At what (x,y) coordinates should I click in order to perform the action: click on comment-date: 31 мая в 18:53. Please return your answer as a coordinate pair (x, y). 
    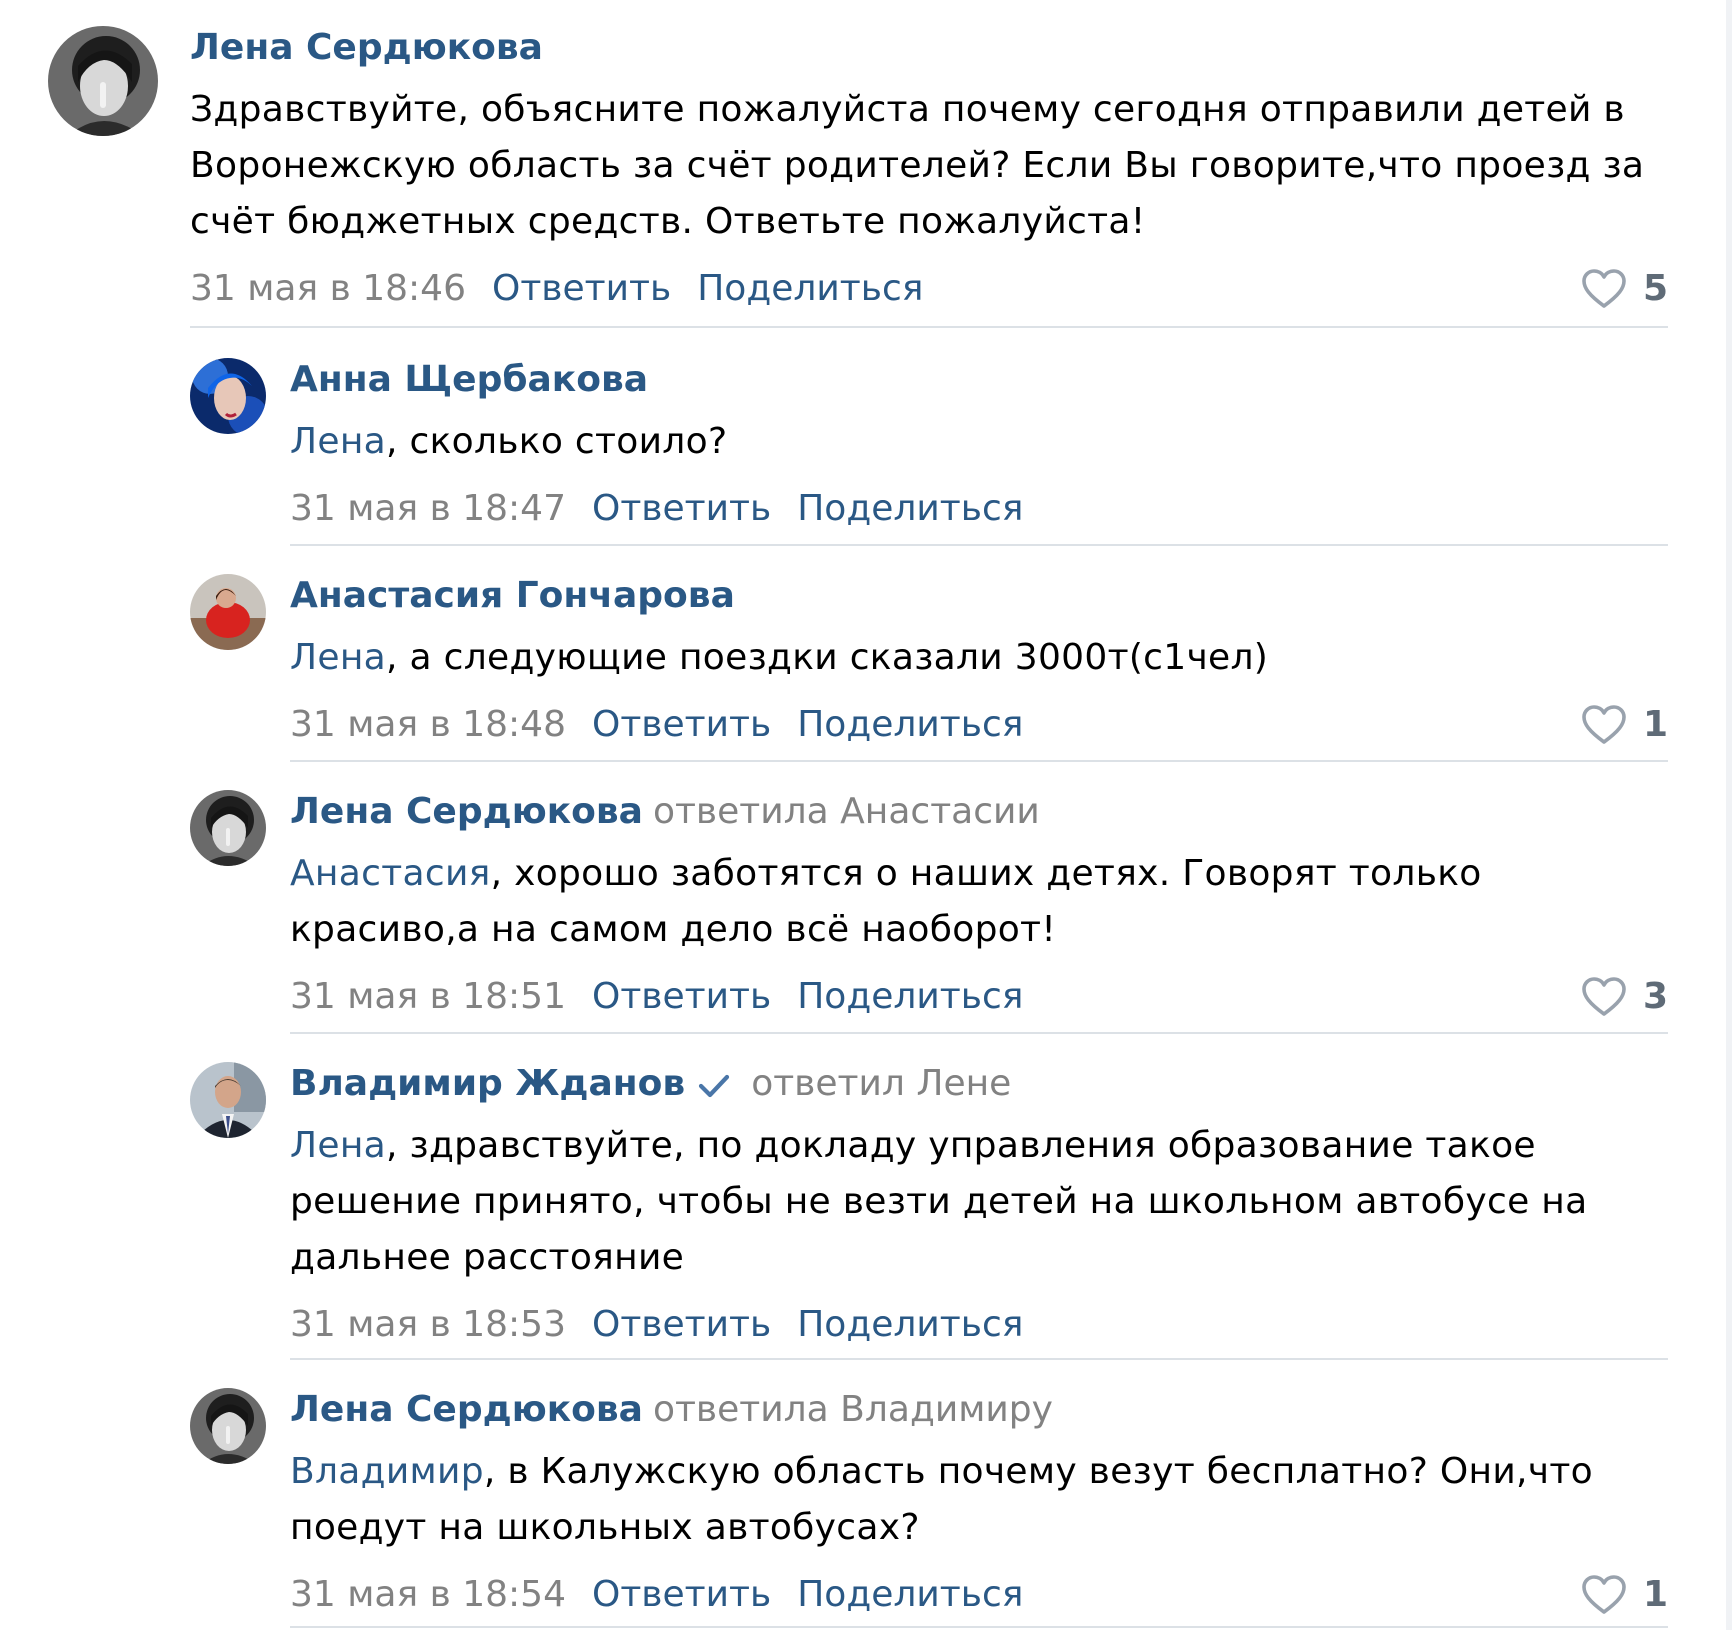
    Looking at the image, I should click on (428, 1324).